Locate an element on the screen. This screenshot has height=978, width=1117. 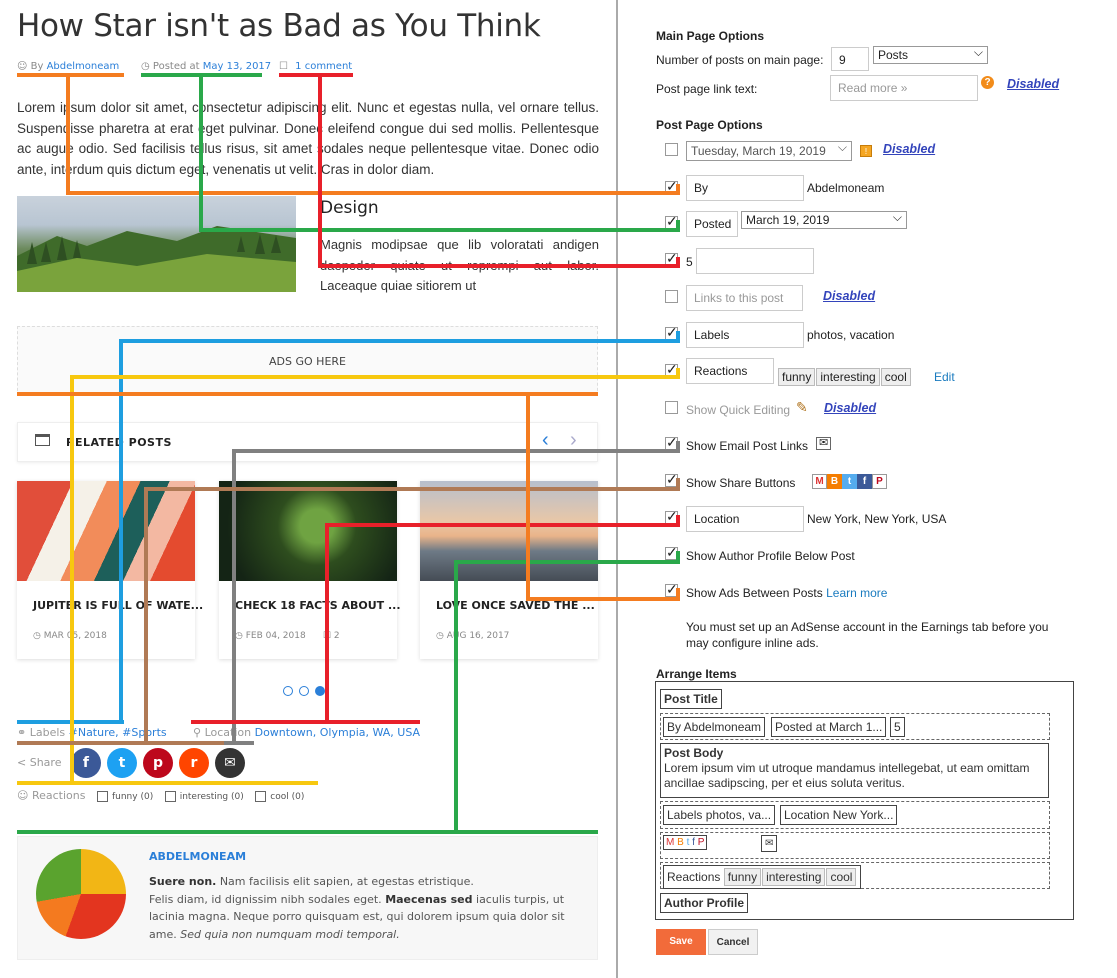
reactions-checkbox is located at coordinates (671, 369).